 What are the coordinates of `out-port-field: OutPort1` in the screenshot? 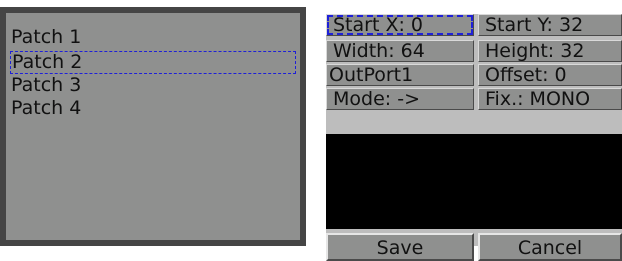 It's located at (400, 75).